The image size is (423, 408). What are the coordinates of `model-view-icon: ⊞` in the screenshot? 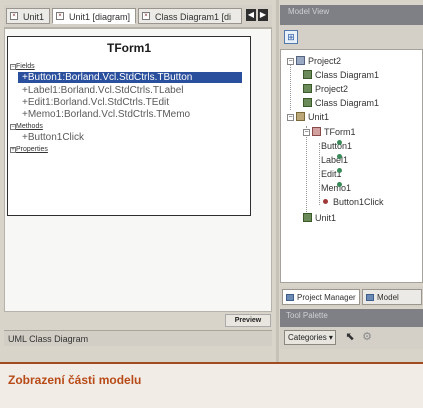 It's located at (291, 37).